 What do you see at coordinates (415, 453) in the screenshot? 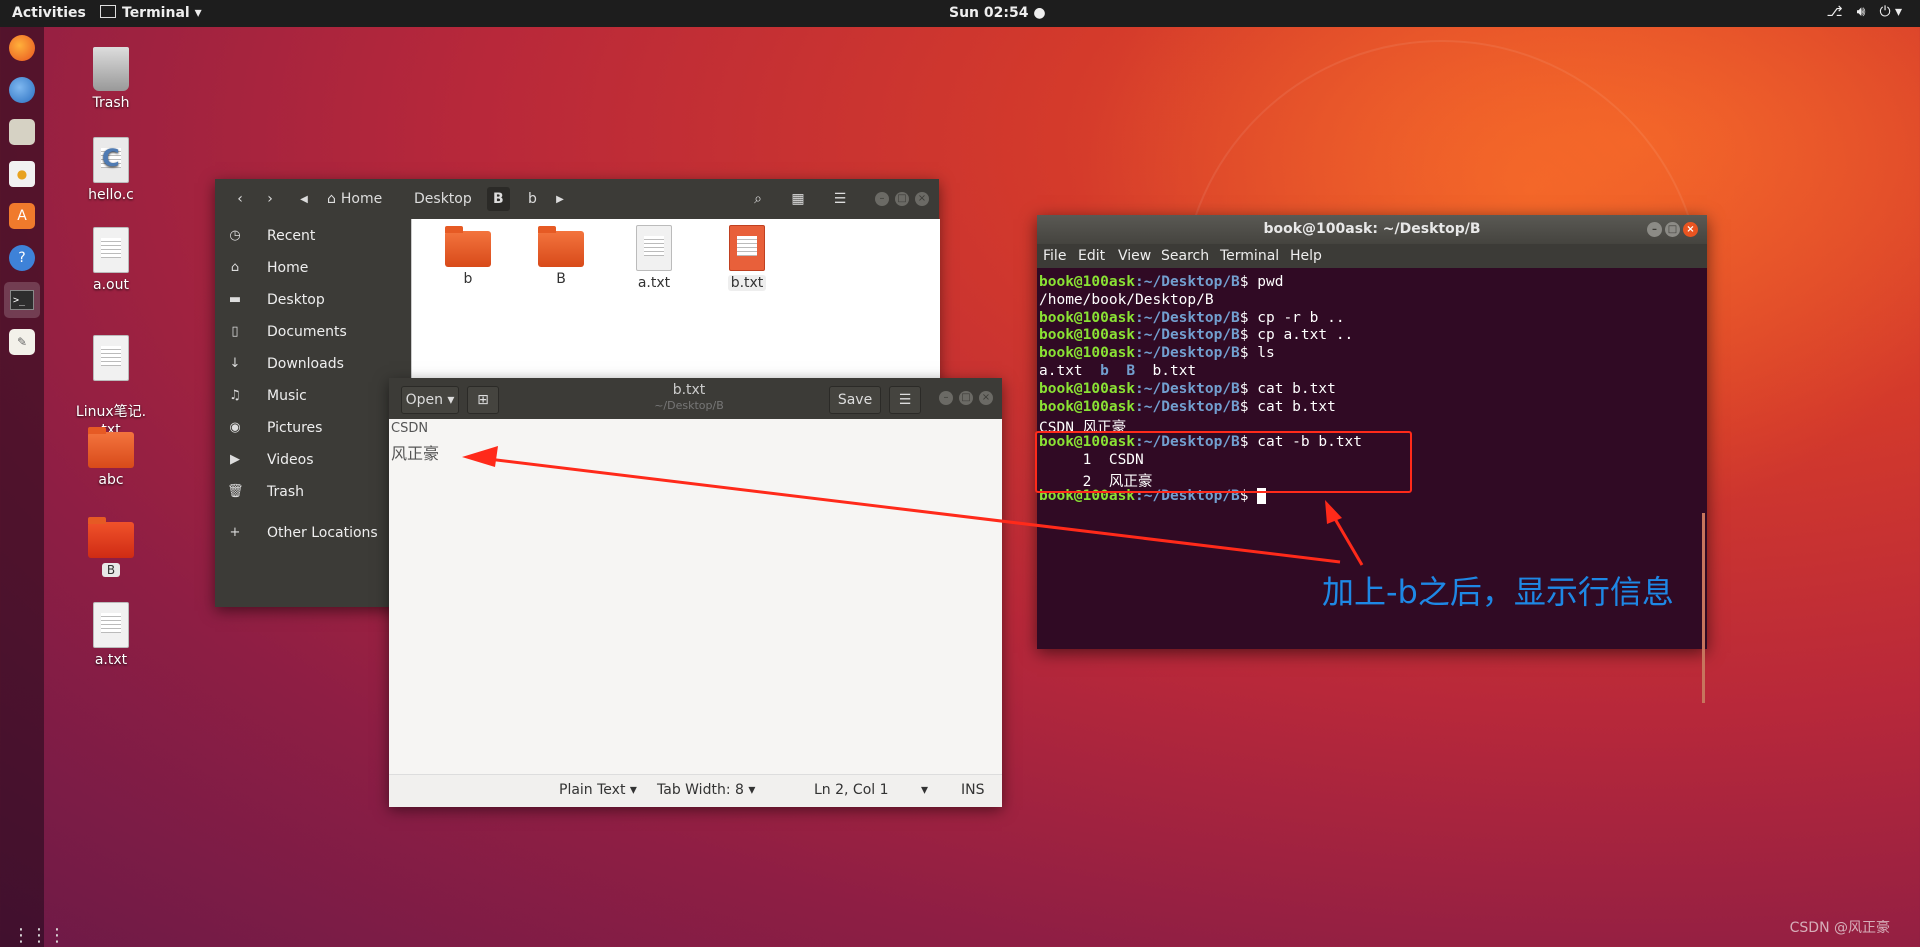
I see `text-line: 风正豪` at bounding box center [415, 453].